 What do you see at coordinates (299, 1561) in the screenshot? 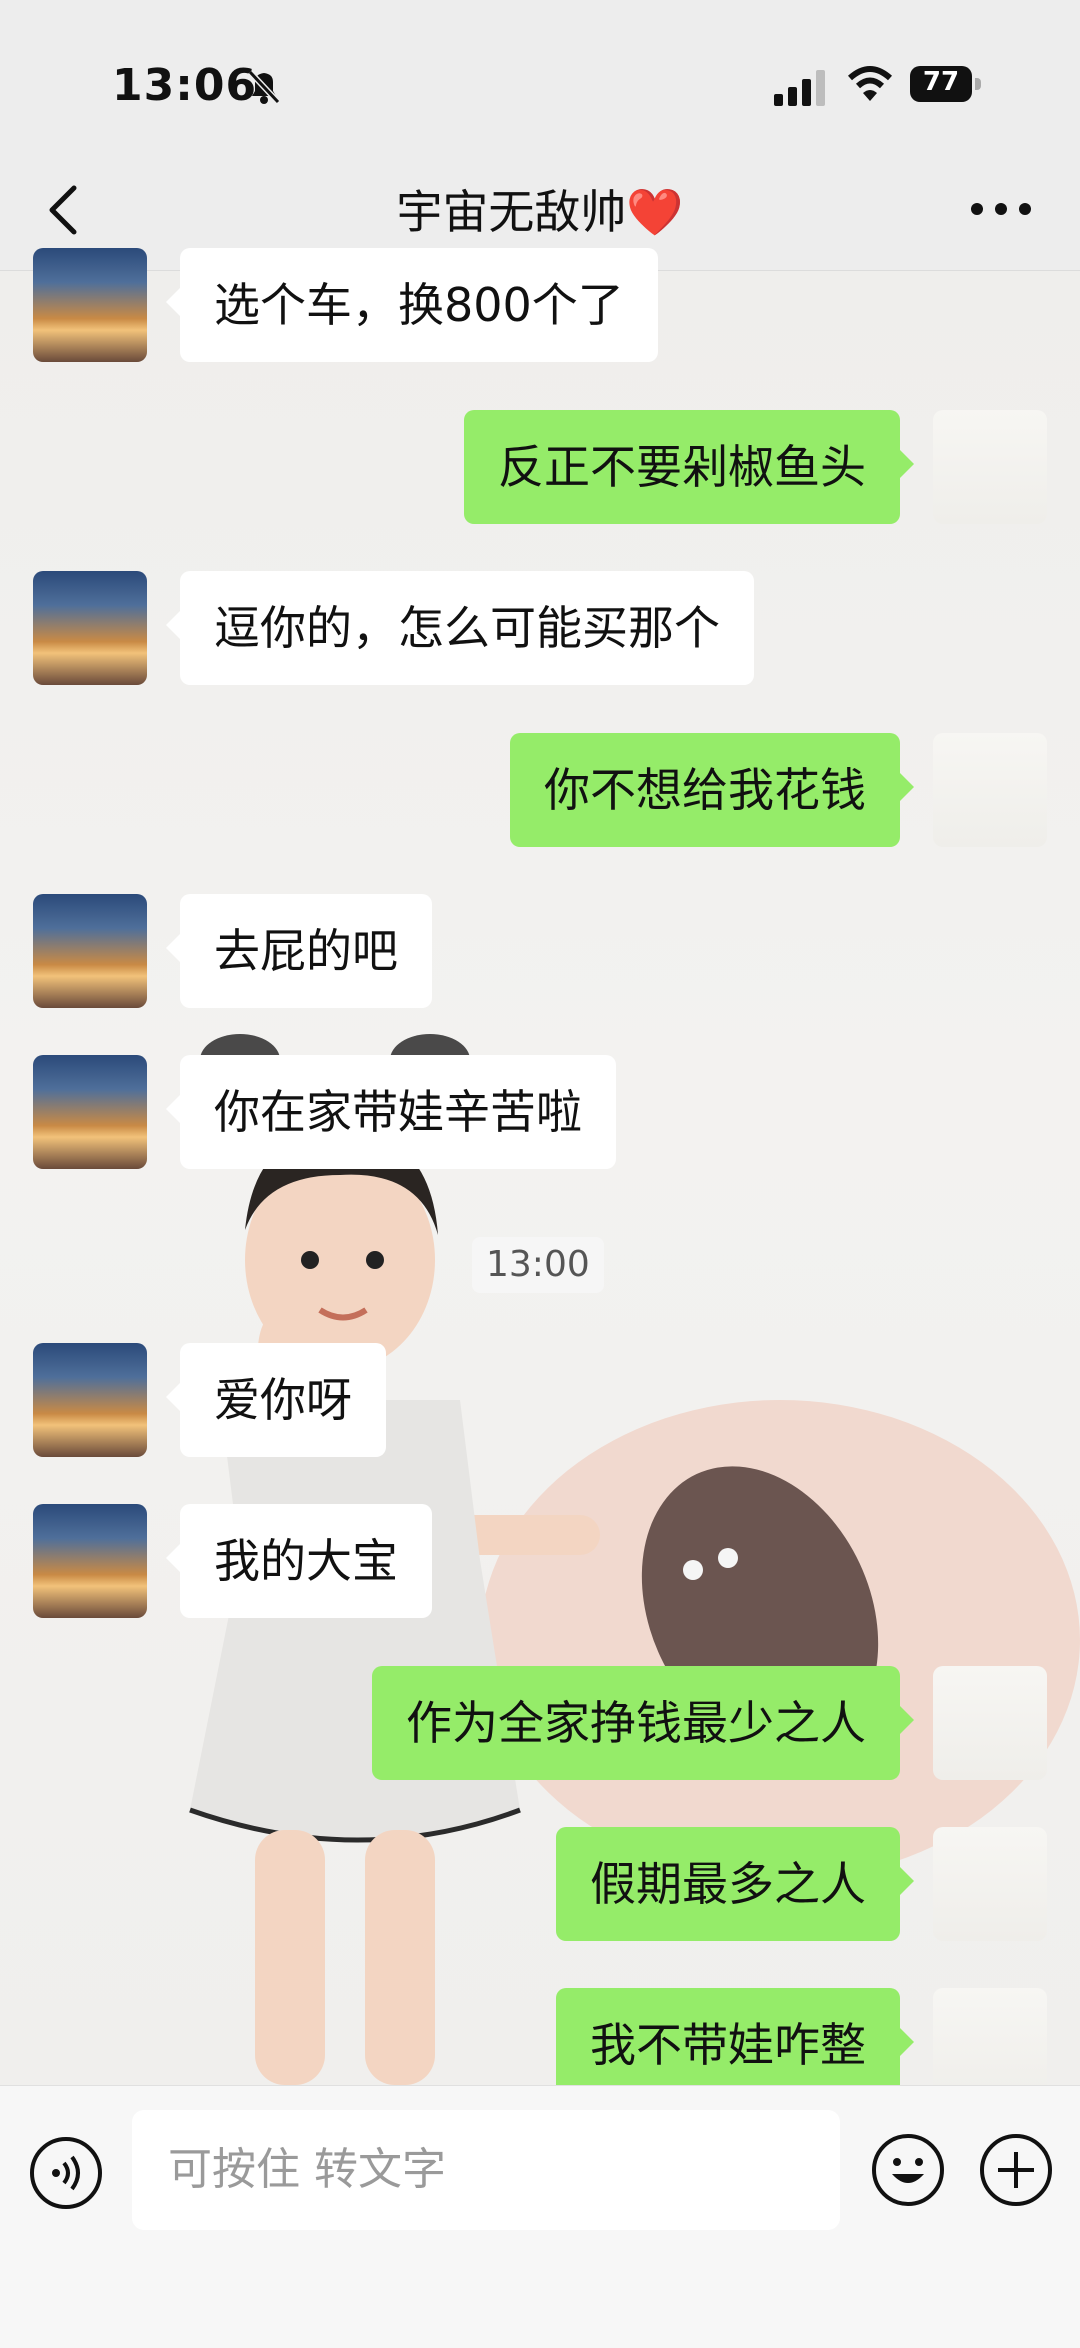
I see `message-bubble-received: 我的大宝` at bounding box center [299, 1561].